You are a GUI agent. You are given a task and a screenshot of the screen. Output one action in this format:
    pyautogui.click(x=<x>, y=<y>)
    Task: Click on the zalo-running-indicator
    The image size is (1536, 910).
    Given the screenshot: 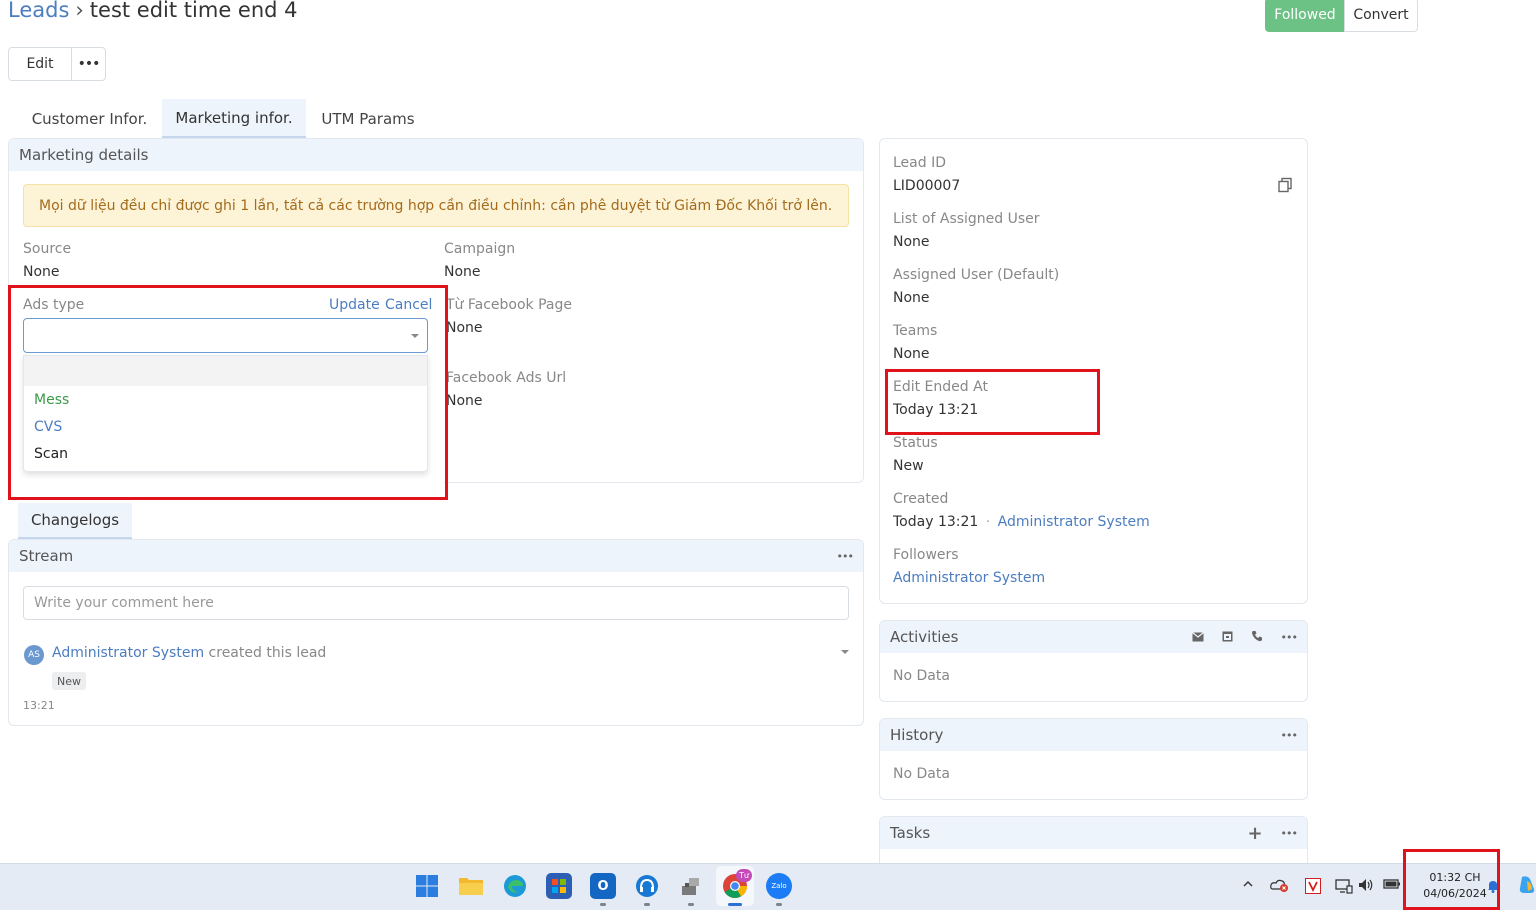 What is the action you would take?
    pyautogui.click(x=779, y=904)
    